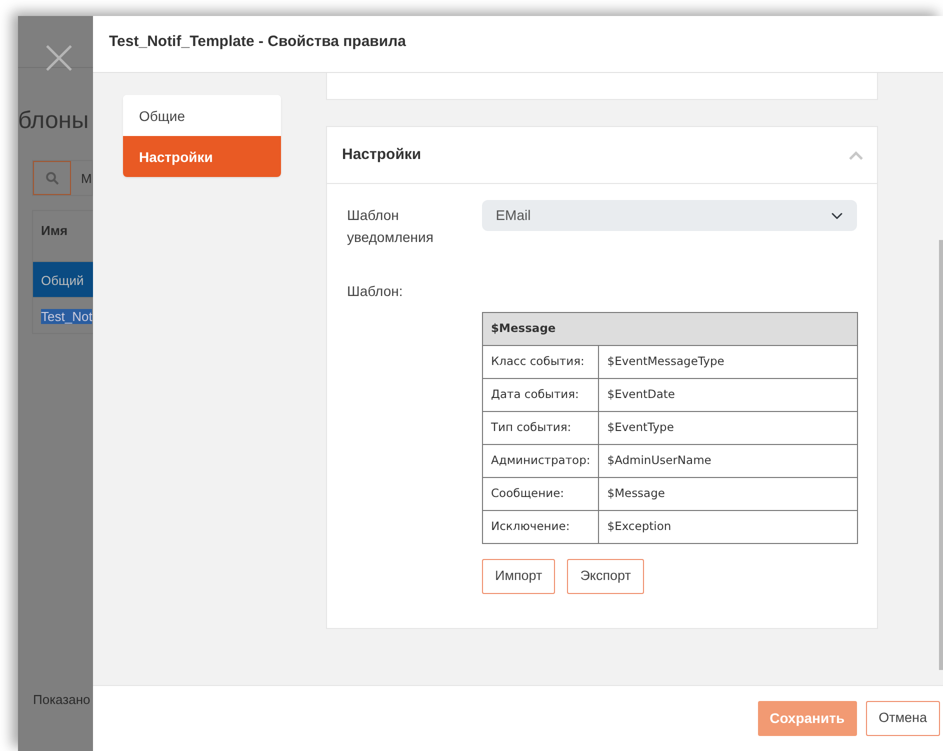 The height and width of the screenshot is (751, 943). What do you see at coordinates (54, 121) in the screenshot?
I see `page-title: блоны` at bounding box center [54, 121].